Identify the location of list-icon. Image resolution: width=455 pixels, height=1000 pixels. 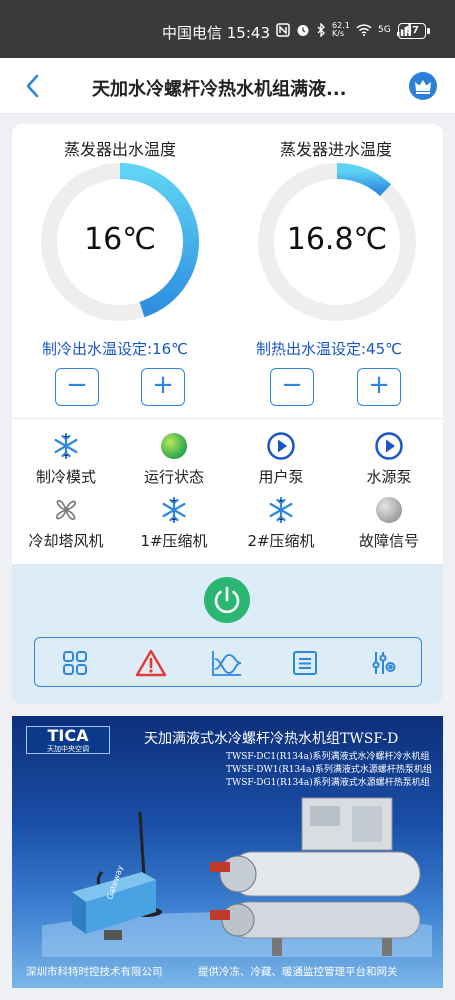
(305, 663).